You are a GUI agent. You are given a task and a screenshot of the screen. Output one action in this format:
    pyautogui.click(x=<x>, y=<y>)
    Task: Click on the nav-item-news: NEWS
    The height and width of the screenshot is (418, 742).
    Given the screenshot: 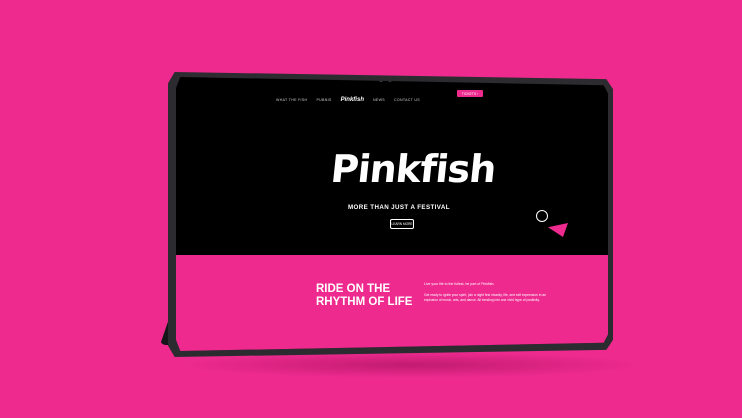 What is the action you would take?
    pyautogui.click(x=379, y=100)
    